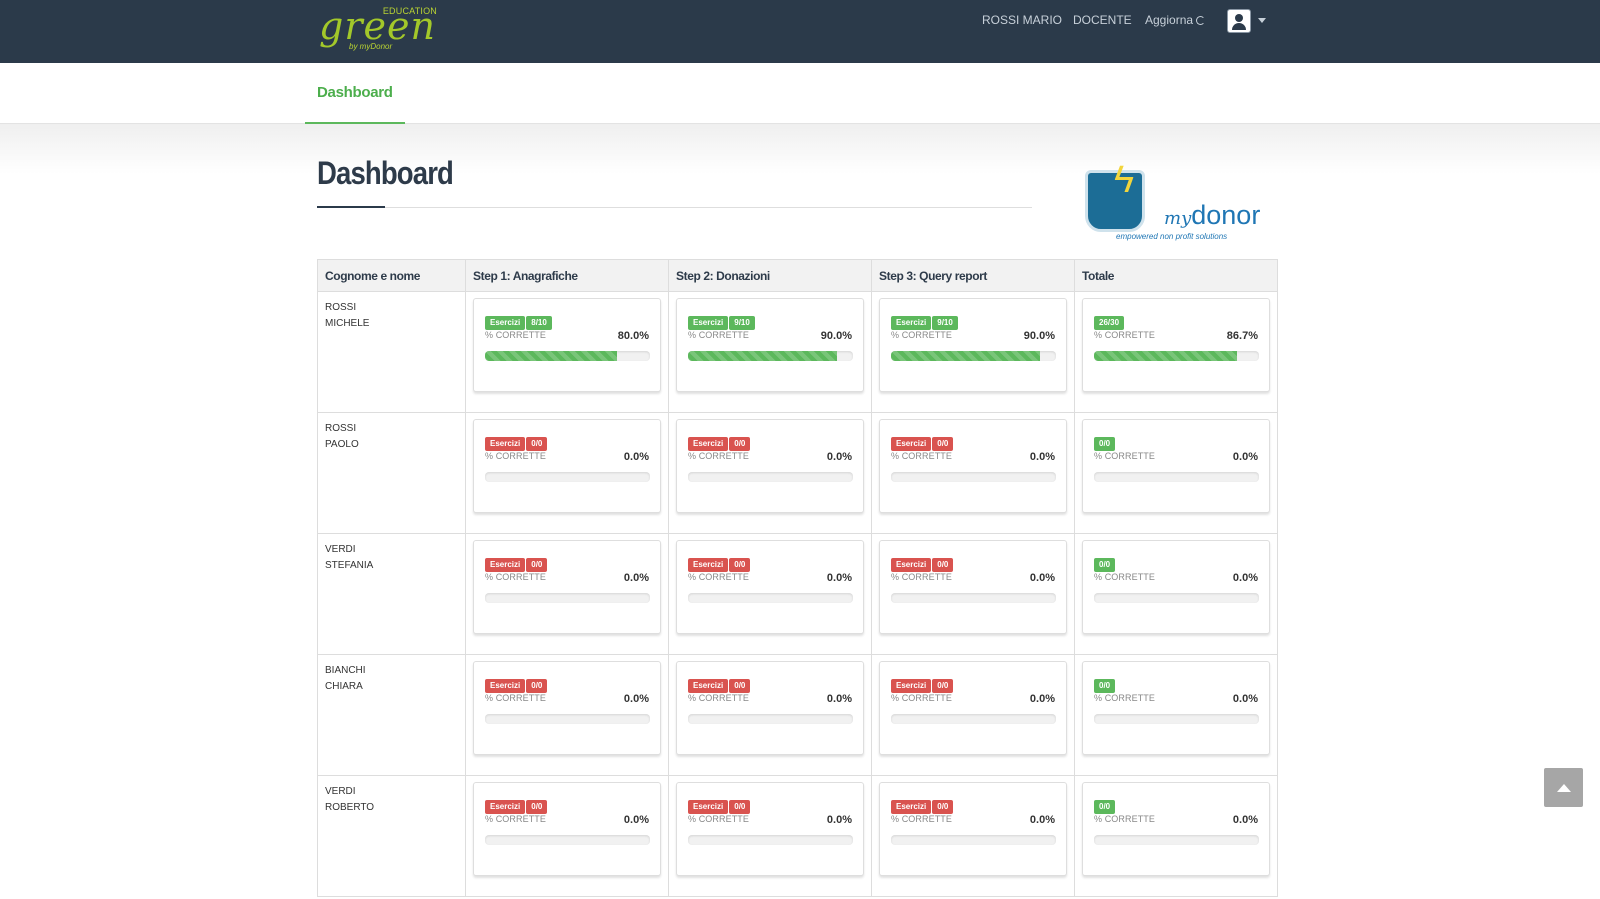 The image size is (1600, 899). I want to click on lightning-bolt-icon: ϟ, so click(1124, 180).